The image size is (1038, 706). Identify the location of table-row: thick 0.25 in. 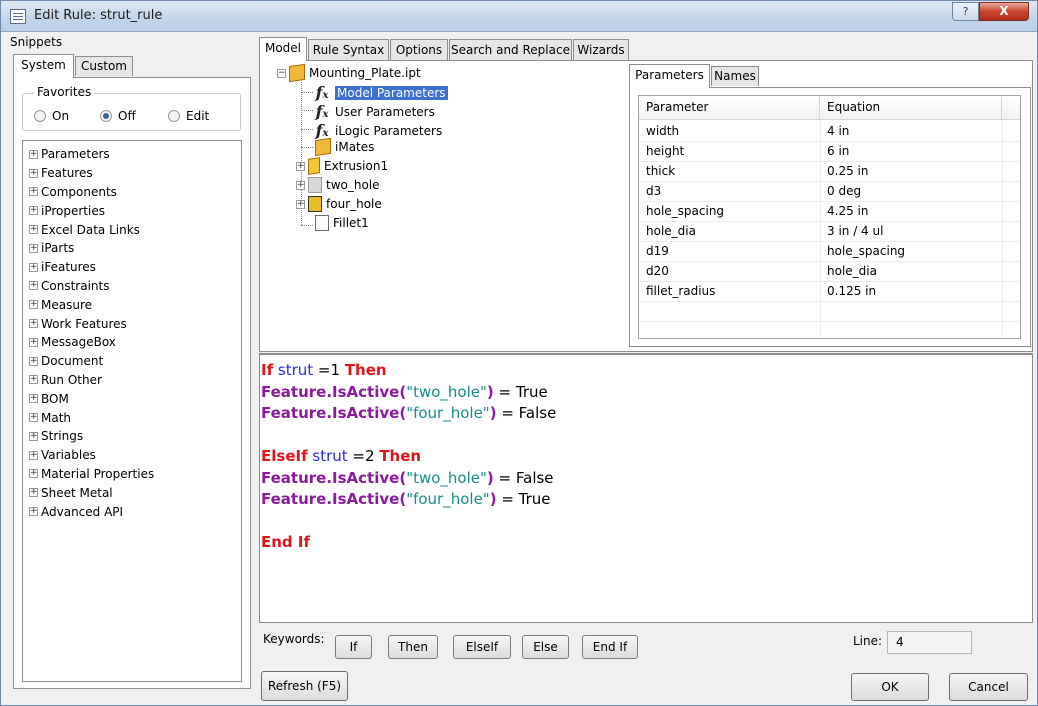
(829, 172).